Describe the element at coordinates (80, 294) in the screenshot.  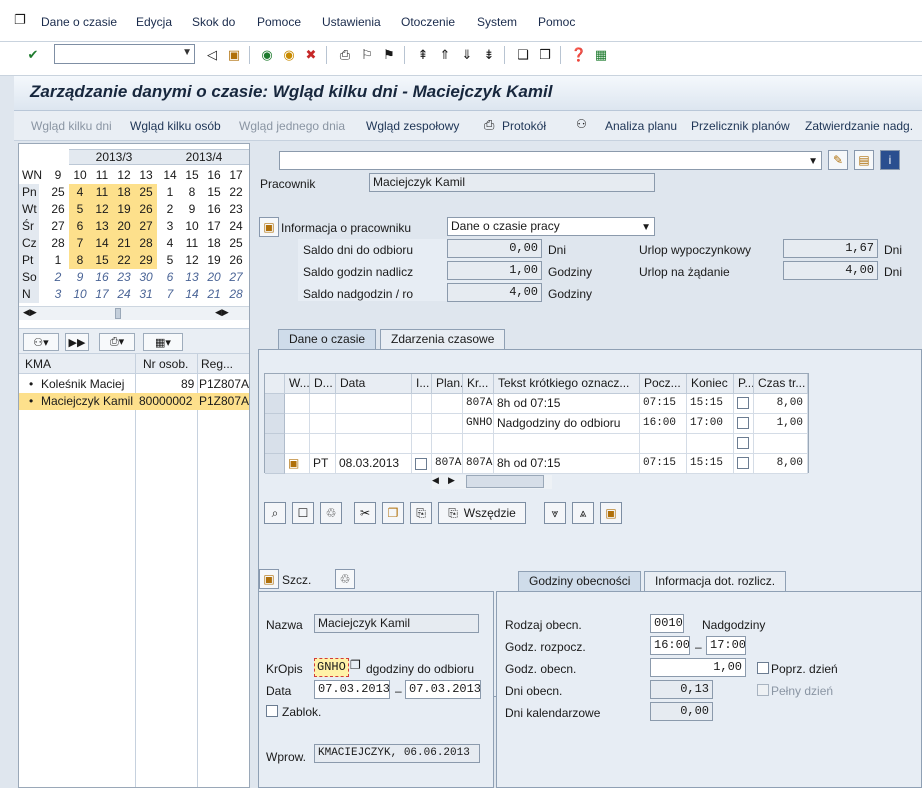
I see `calendar-day: 10` at that location.